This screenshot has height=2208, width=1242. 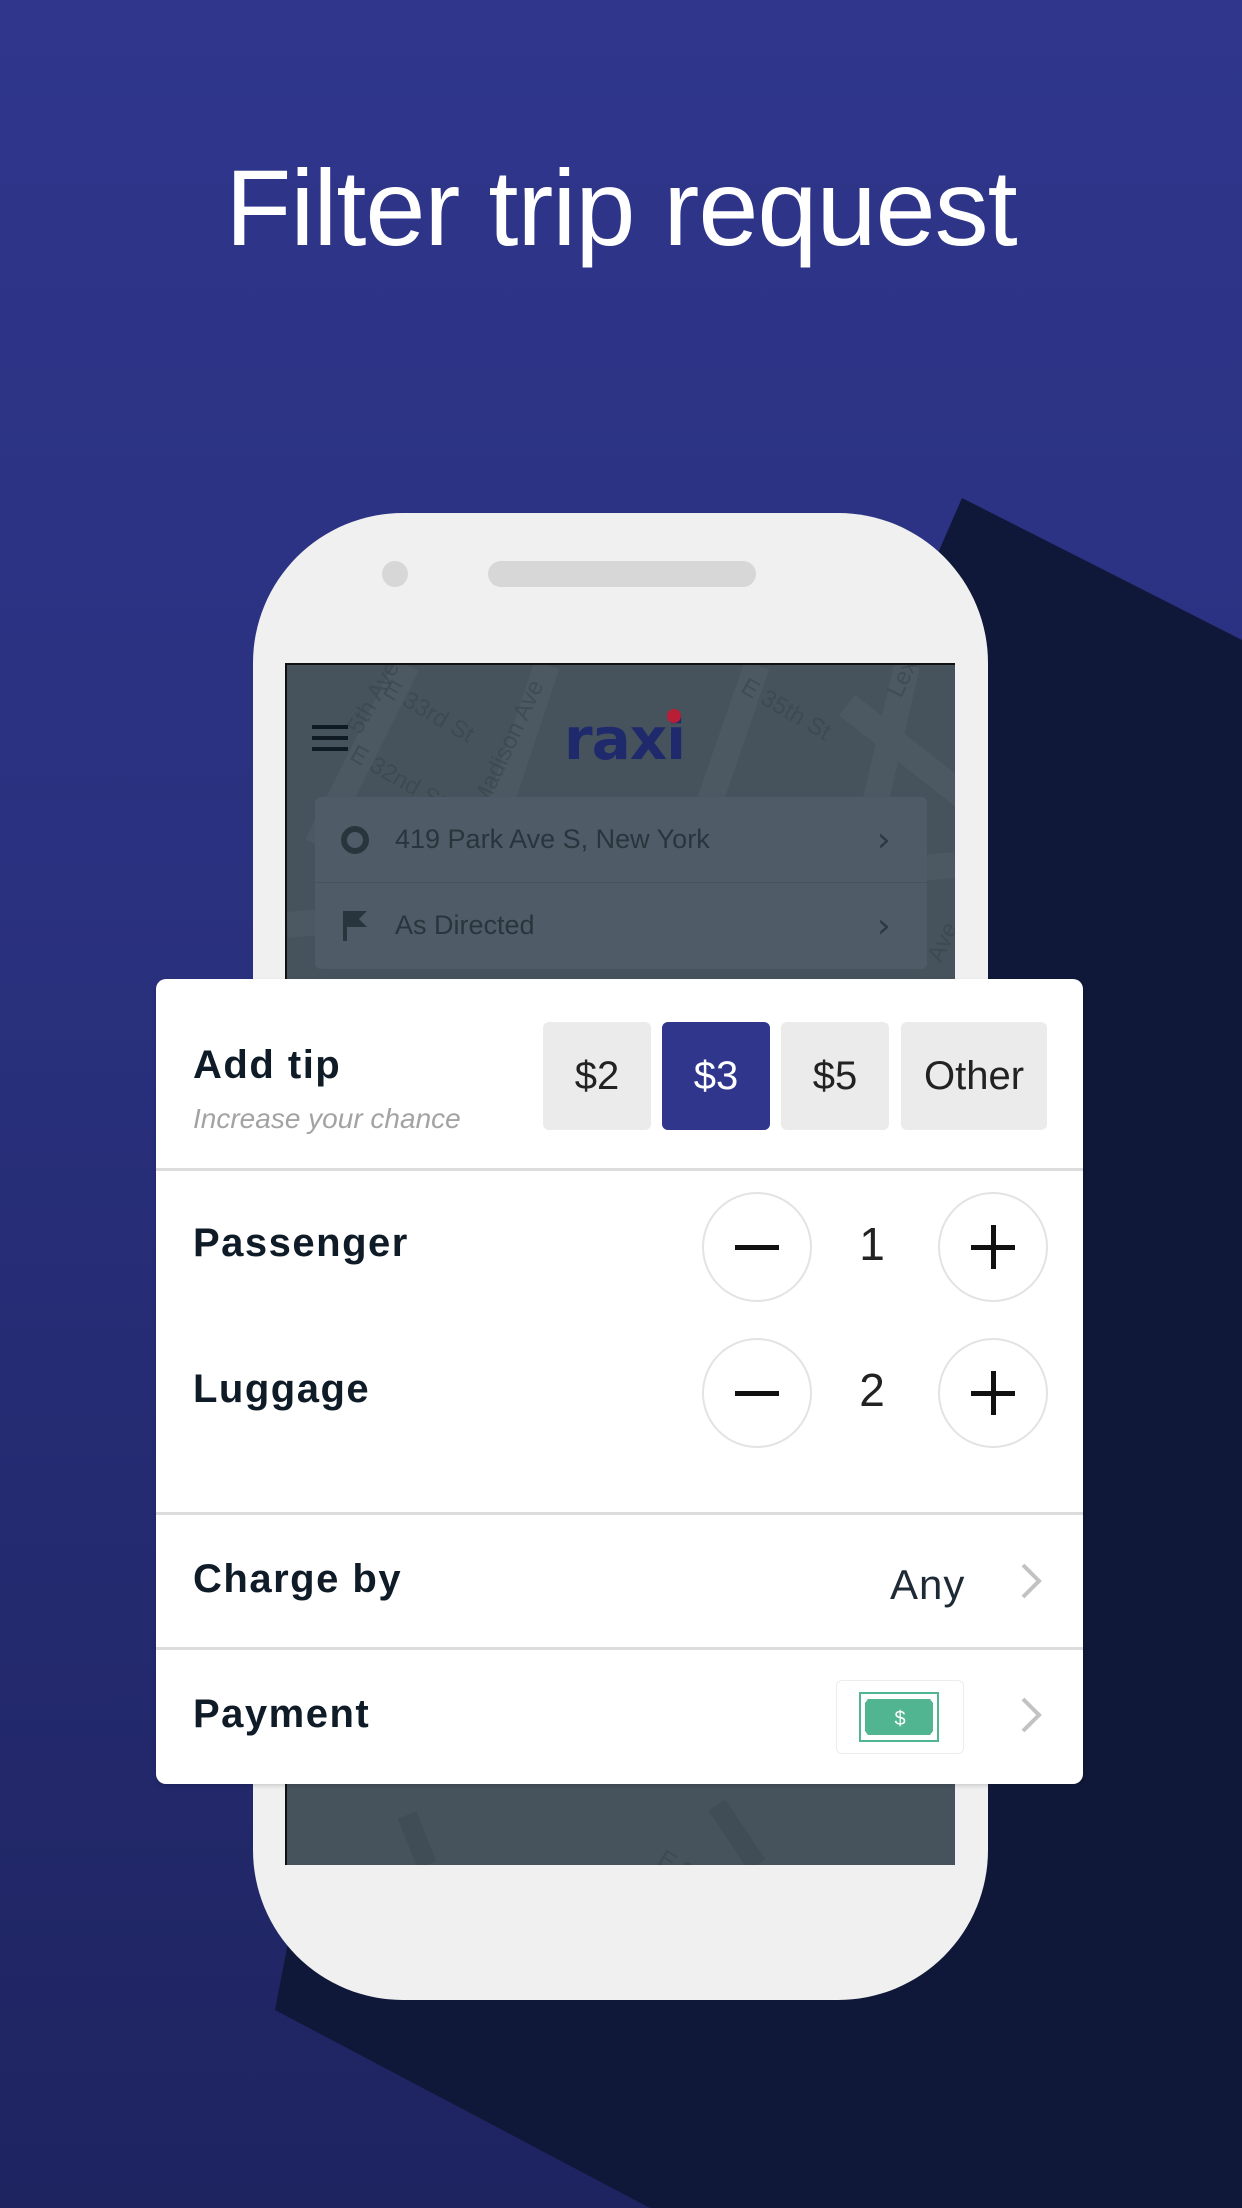 What do you see at coordinates (619, 1392) in the screenshot?
I see `luggage-row: Luggage 2` at bounding box center [619, 1392].